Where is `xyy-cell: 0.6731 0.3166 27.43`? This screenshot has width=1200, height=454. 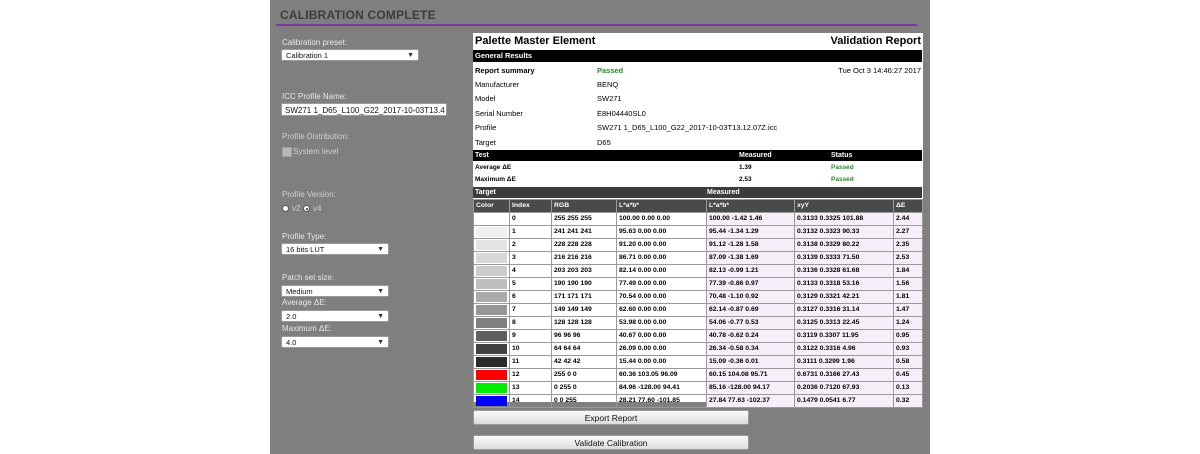
xyy-cell: 0.6731 0.3166 27.43 is located at coordinates (844, 375).